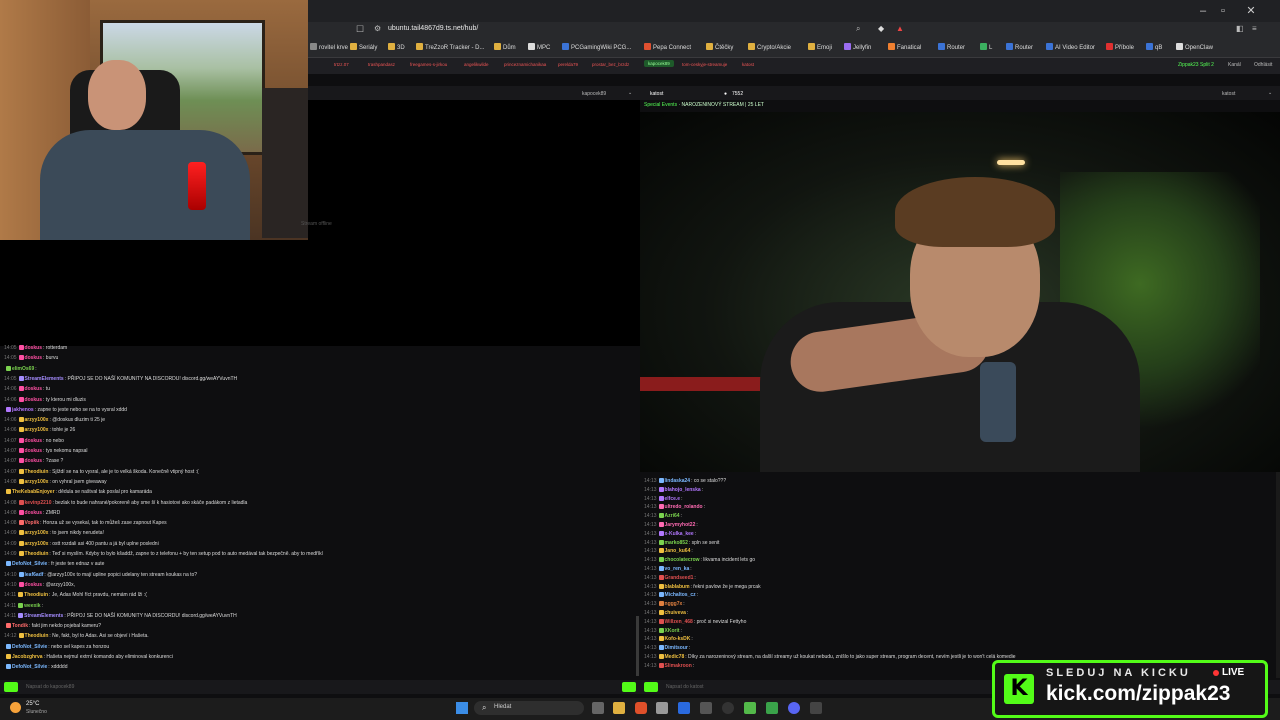 This screenshot has height=720, width=1280. Describe the element at coordinates (27, 657) in the screenshot. I see `chat-username: Jacobzghrva` at that location.